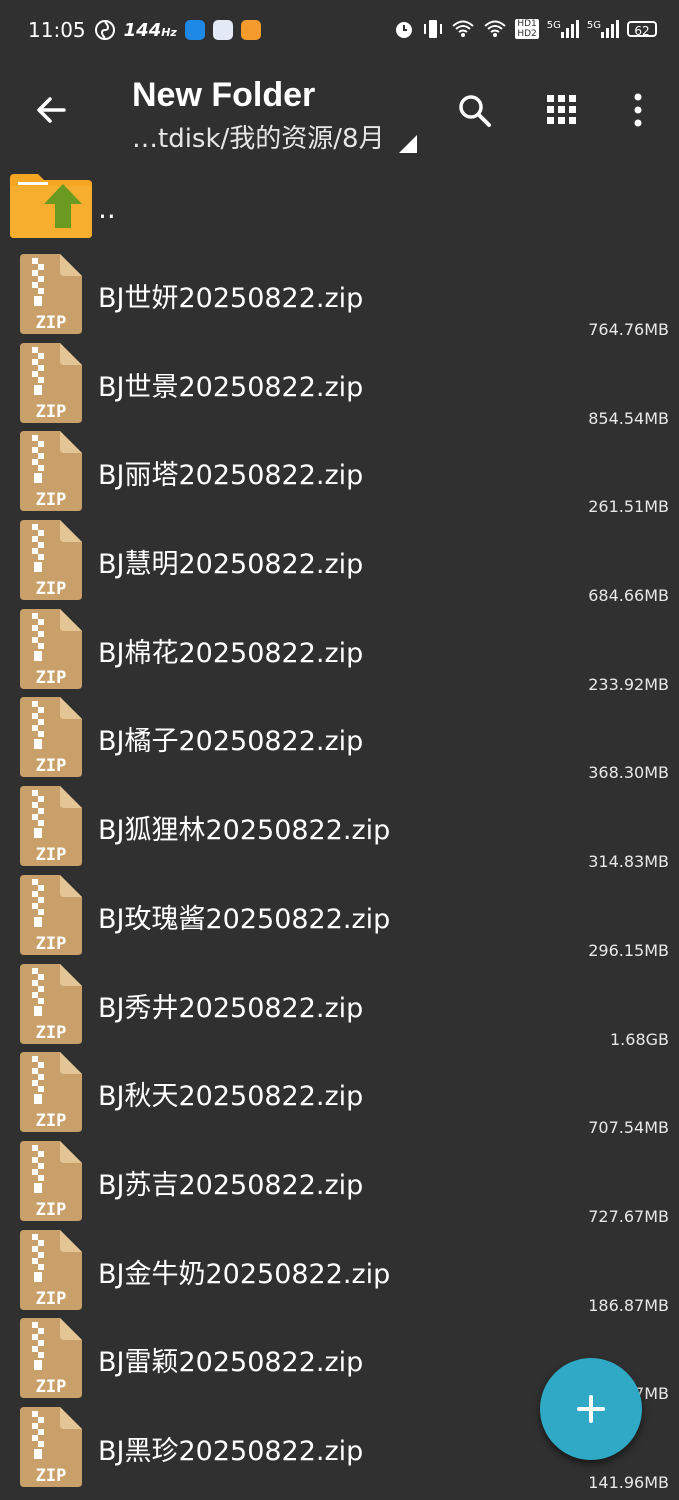 The height and width of the screenshot is (1500, 679). Describe the element at coordinates (339, 31) in the screenshot. I see `status-bar: 11:05 144Hz HD1 HD2 5G 5G 62` at that location.